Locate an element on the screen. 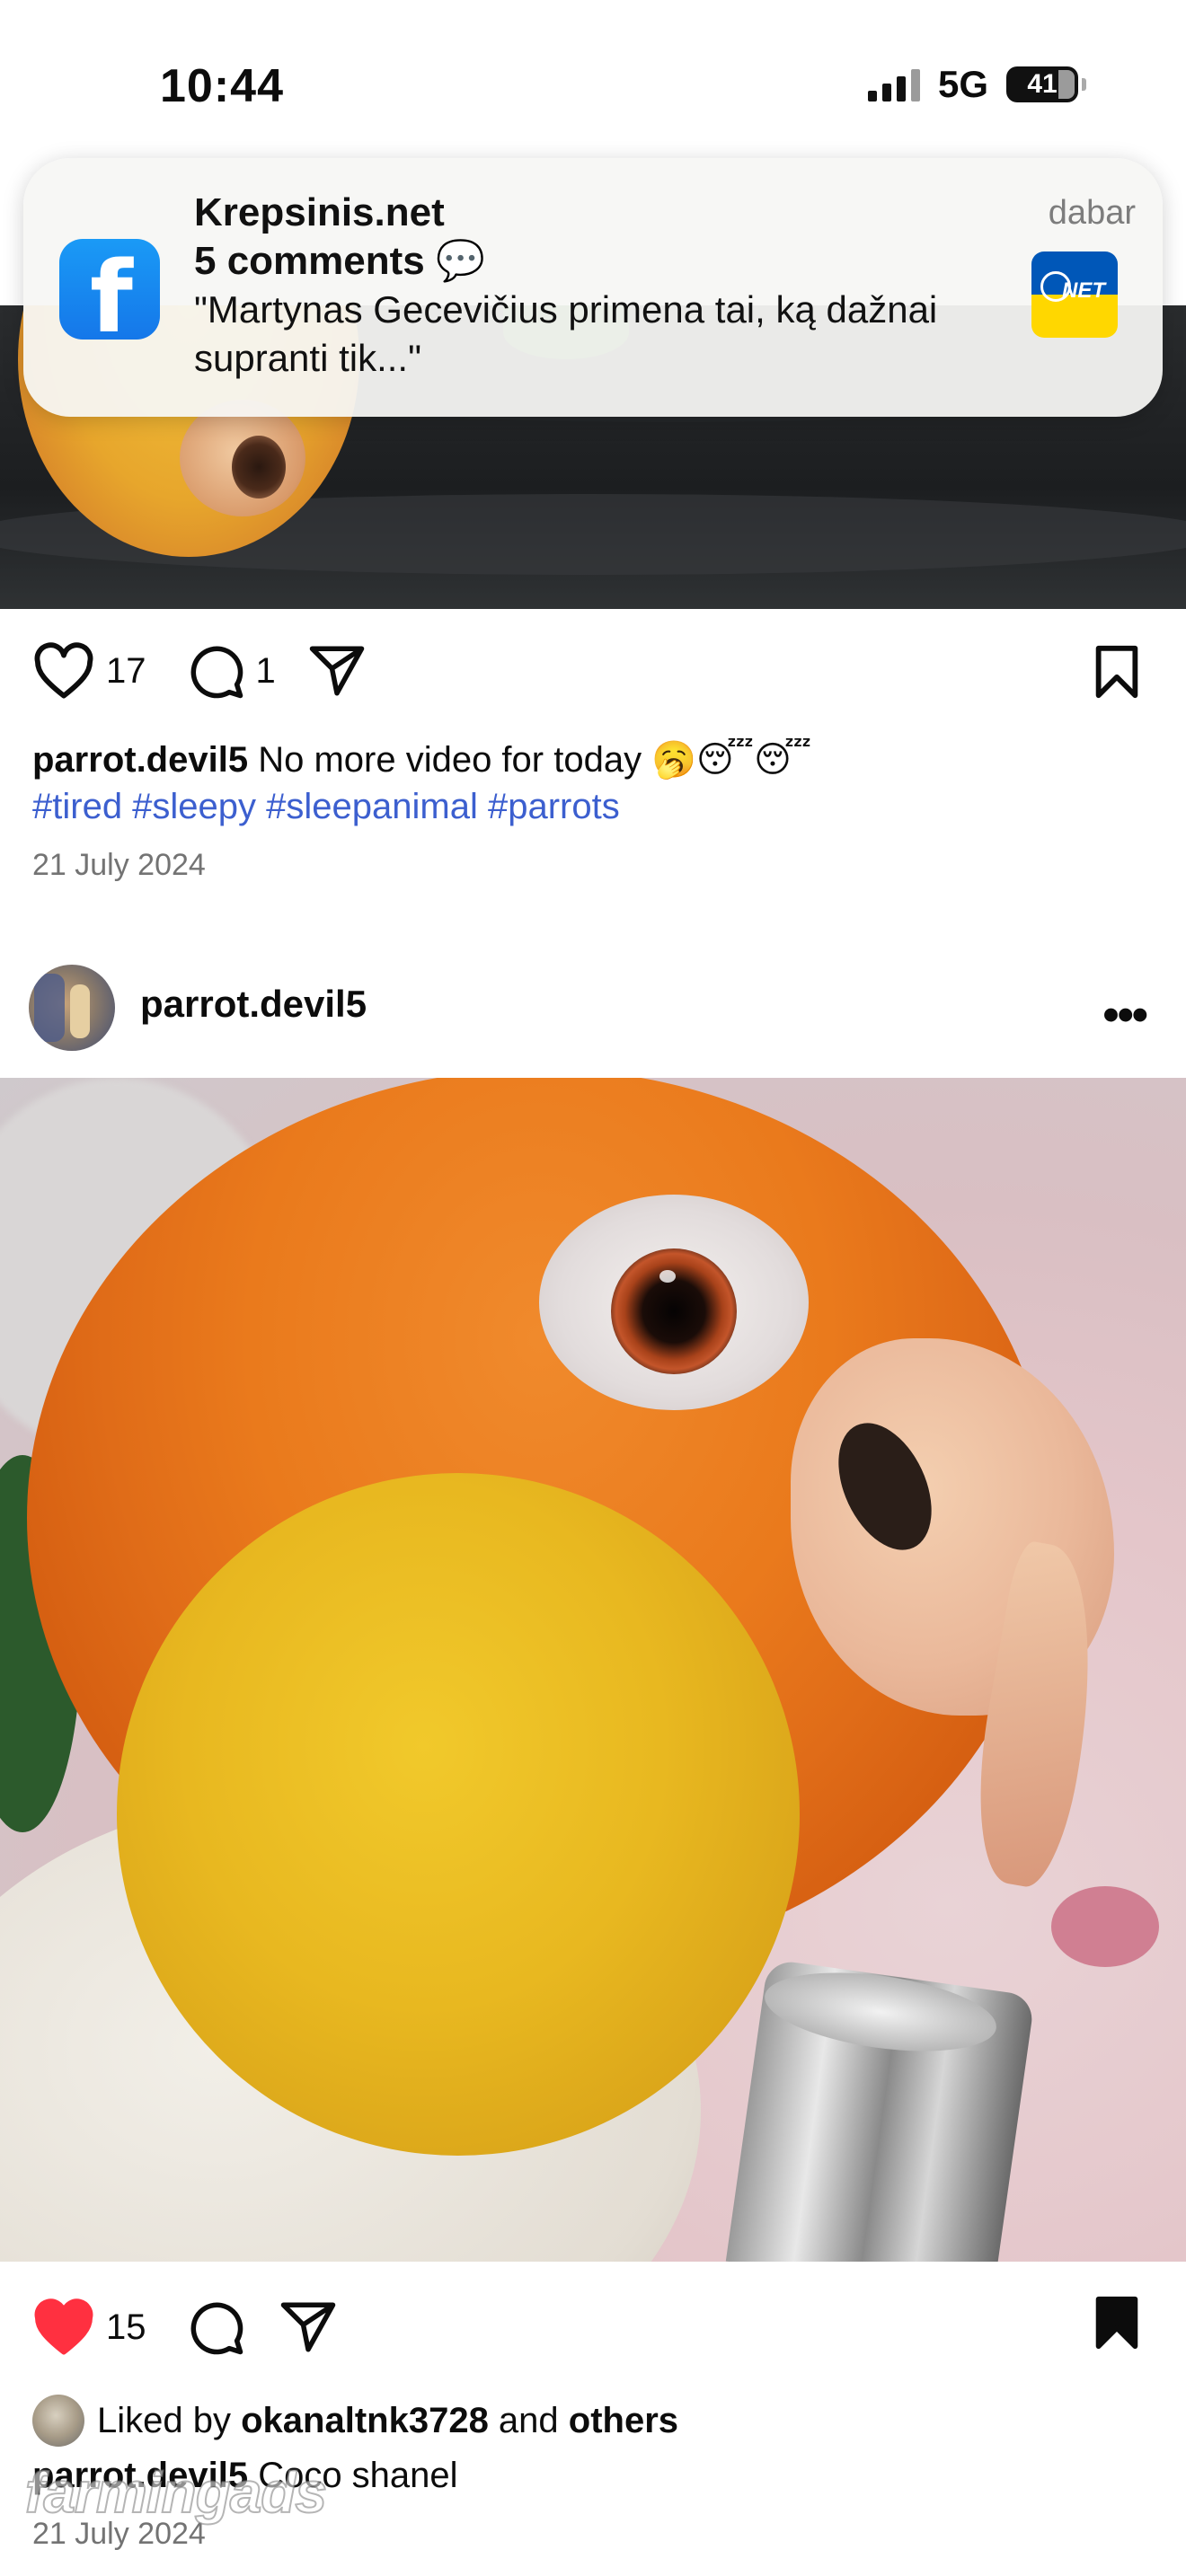  notification-title: Krepsinis.net is located at coordinates (319, 212).